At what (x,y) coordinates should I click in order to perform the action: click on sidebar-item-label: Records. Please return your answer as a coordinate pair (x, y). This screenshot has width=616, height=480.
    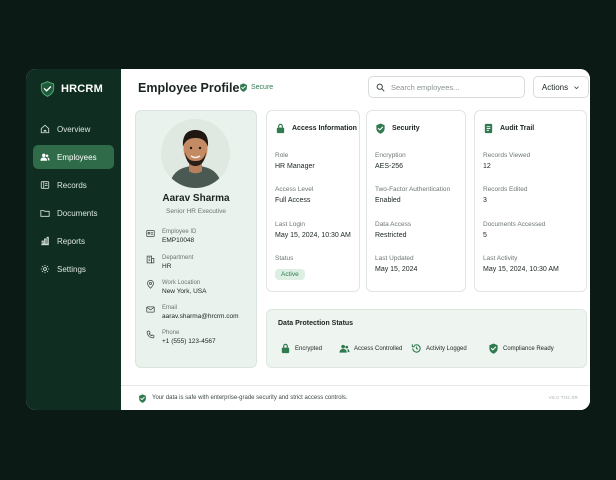
    Looking at the image, I should click on (72, 185).